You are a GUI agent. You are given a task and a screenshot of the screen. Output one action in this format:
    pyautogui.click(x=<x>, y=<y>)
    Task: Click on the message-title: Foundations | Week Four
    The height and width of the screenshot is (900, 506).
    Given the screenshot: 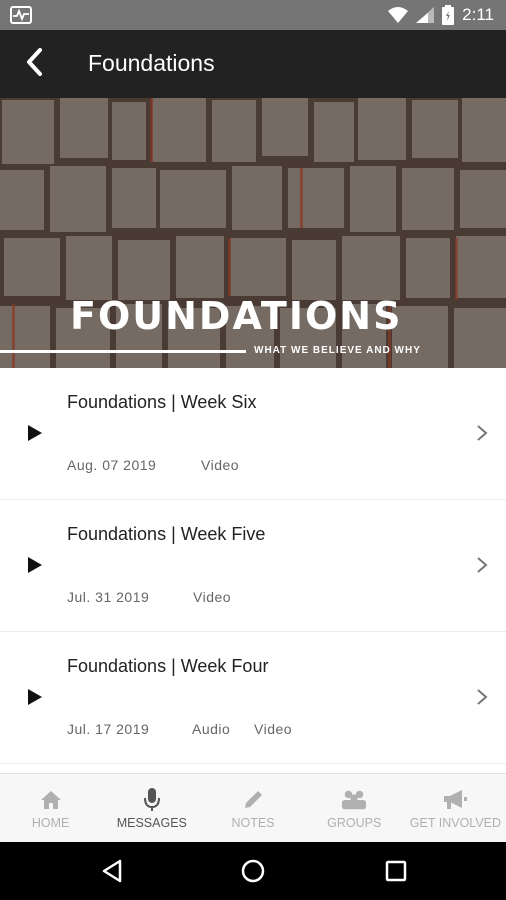 What is the action you would take?
    pyautogui.click(x=168, y=666)
    